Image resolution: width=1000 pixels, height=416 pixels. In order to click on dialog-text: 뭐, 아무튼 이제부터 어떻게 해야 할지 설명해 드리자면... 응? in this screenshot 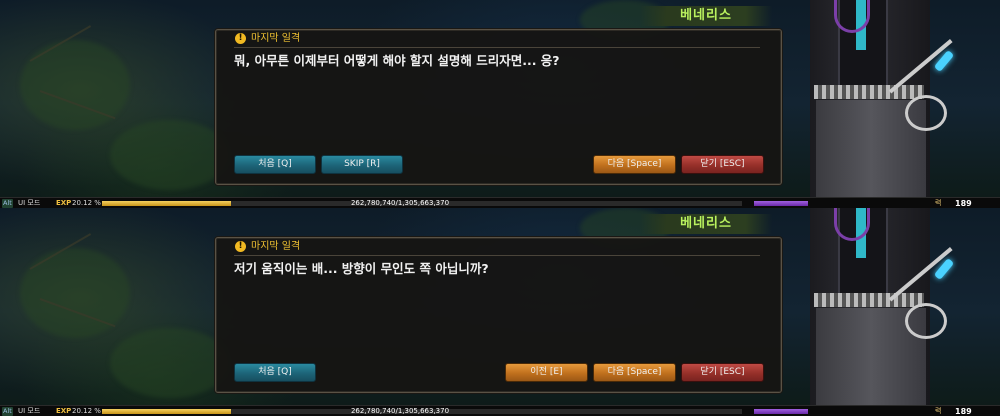, I will do `click(397, 60)`.